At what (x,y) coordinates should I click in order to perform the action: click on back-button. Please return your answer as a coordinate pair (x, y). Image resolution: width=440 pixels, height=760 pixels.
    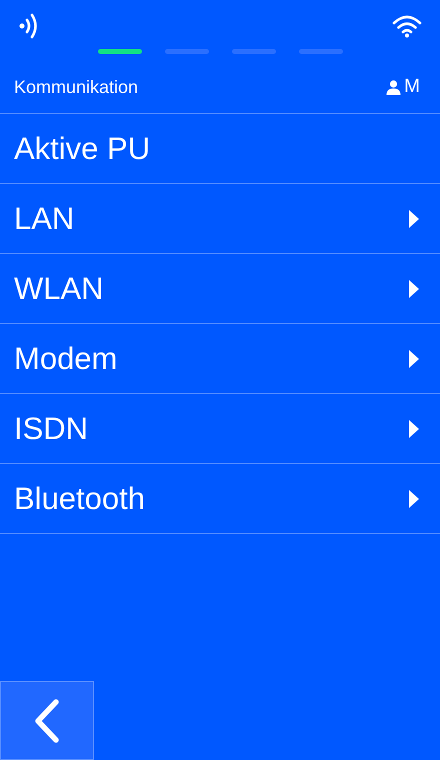
    Looking at the image, I should click on (47, 720).